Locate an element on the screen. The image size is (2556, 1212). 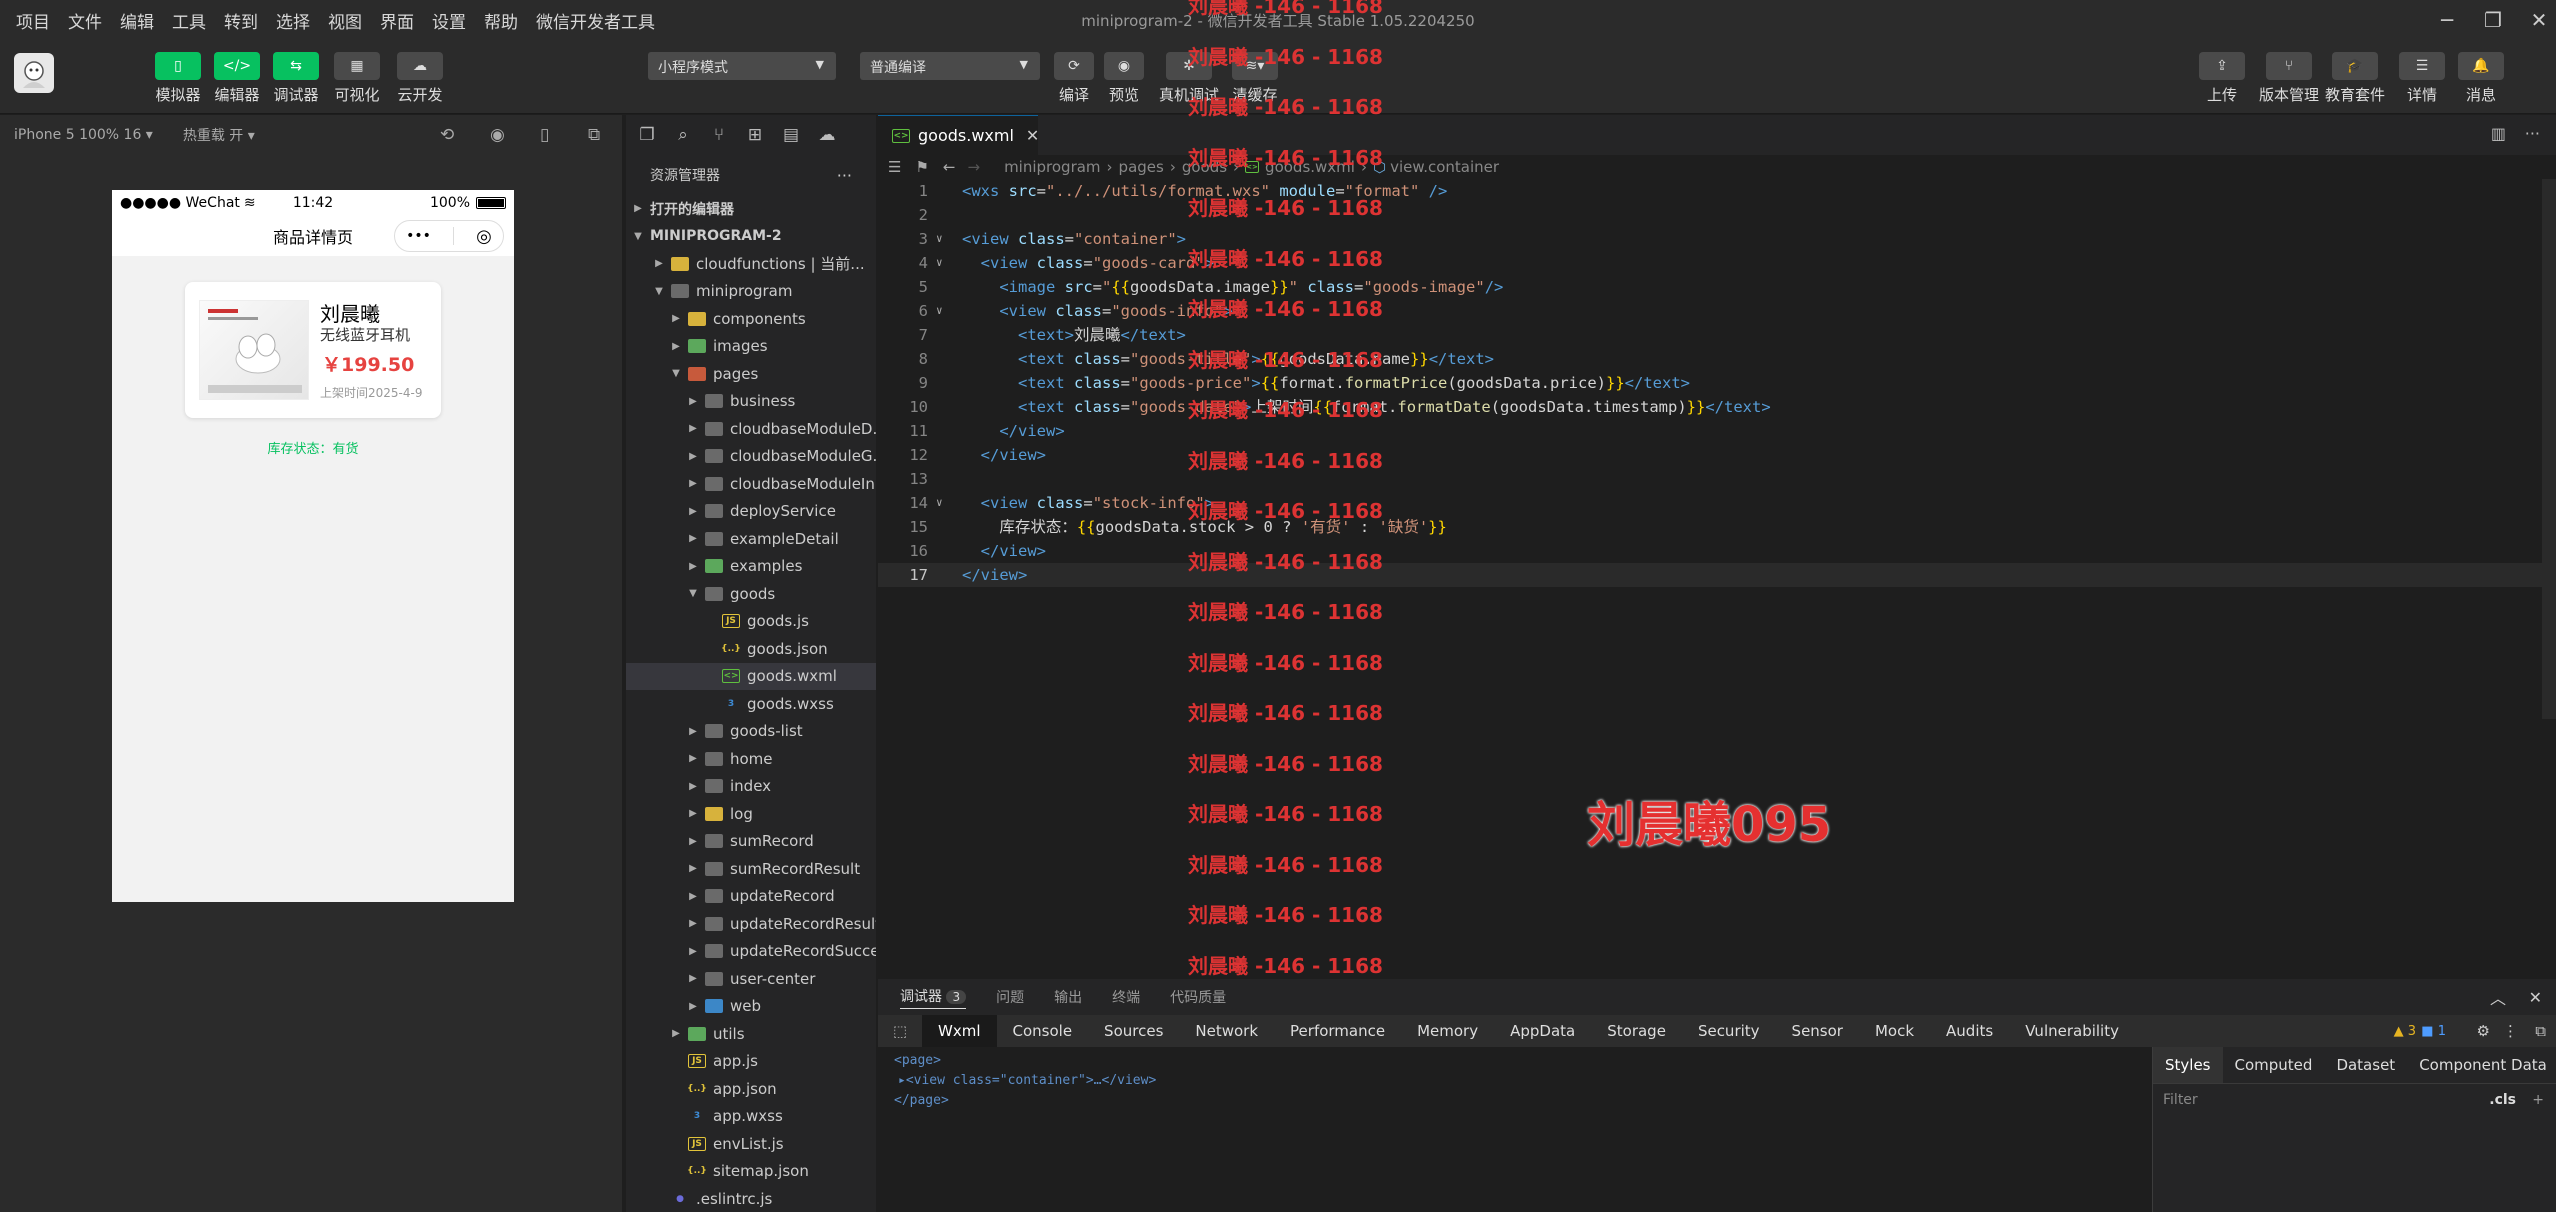
hot-reload-select: 热重载 开 ▾ is located at coordinates (219, 135).